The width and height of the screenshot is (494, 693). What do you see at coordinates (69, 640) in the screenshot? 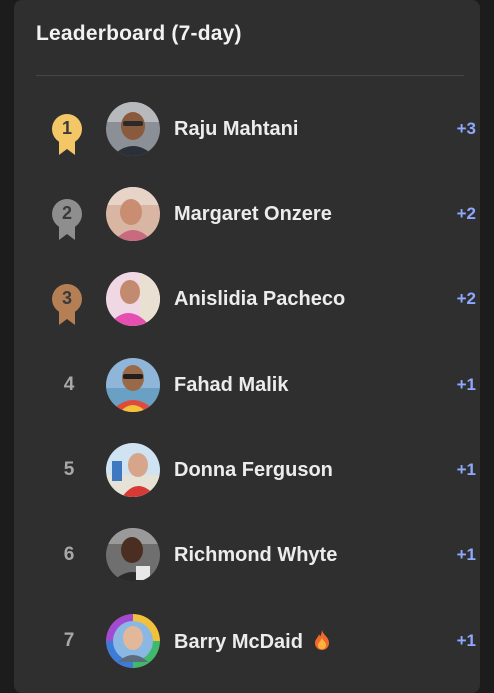
I see `rank-number: 7` at bounding box center [69, 640].